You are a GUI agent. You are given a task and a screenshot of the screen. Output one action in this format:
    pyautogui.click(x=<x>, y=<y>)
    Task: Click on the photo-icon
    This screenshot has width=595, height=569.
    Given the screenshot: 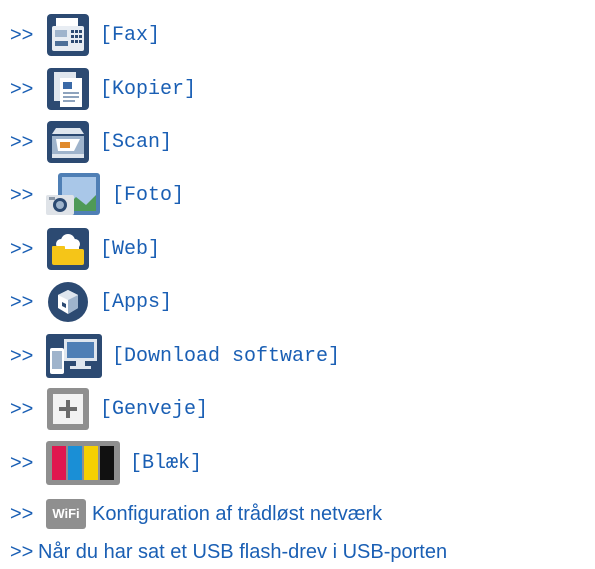 What is the action you would take?
    pyautogui.click(x=73, y=194)
    